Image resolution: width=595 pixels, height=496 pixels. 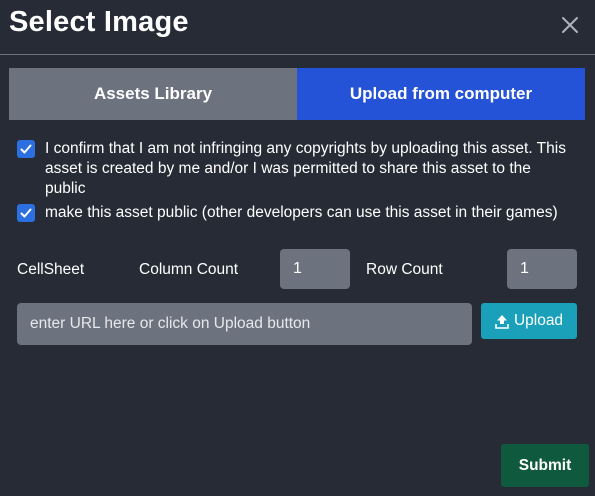 I want to click on header-divider, so click(x=297, y=54).